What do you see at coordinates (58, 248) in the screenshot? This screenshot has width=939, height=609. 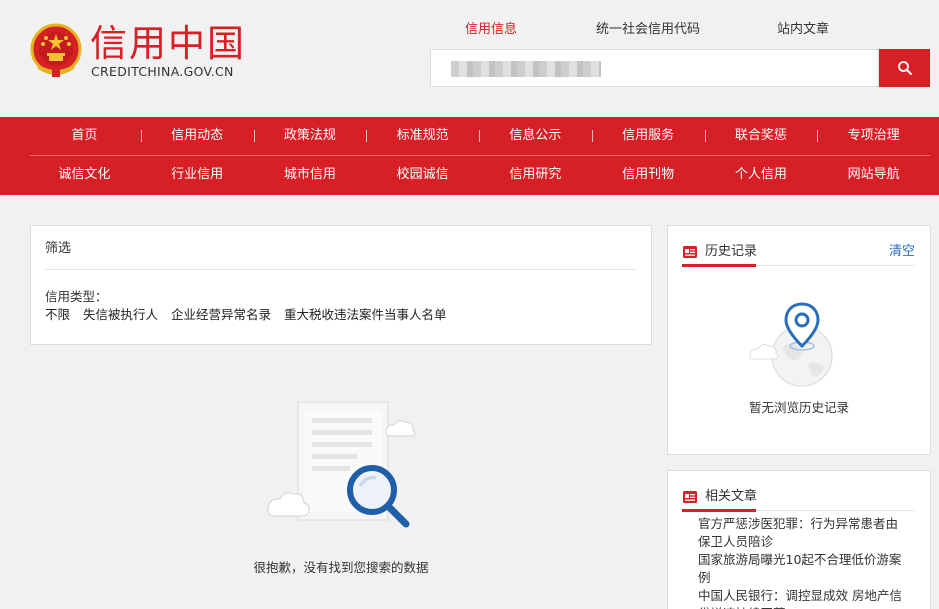 I see `filter-title: 筛选` at bounding box center [58, 248].